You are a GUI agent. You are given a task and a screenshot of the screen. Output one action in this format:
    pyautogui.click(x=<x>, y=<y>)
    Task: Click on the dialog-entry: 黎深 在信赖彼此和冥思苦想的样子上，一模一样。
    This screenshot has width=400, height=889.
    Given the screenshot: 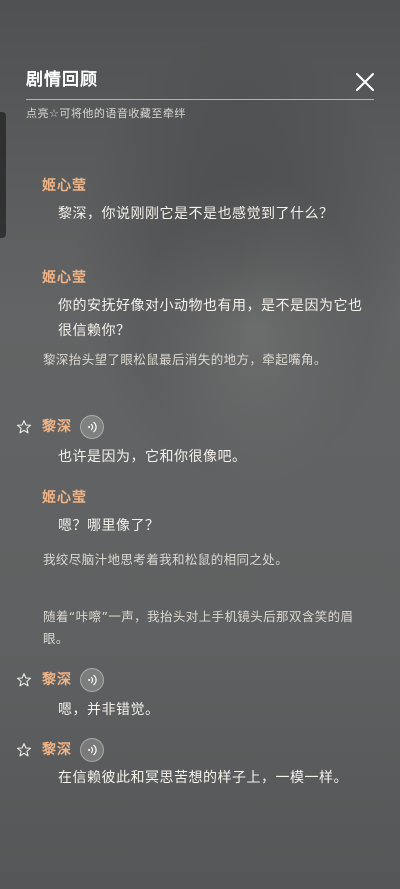 What is the action you would take?
    pyautogui.click(x=200, y=762)
    